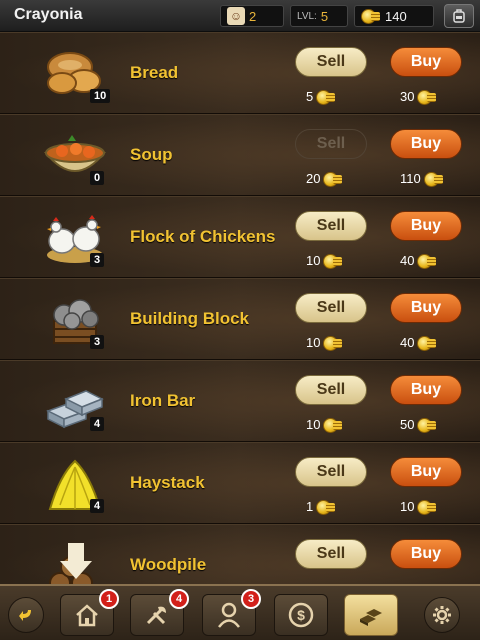  I want to click on worker-icon: ☺, so click(236, 16).